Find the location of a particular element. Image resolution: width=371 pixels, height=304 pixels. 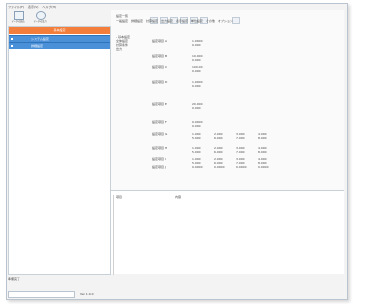

main-title: 設定一覧 is located at coordinates (122, 16).